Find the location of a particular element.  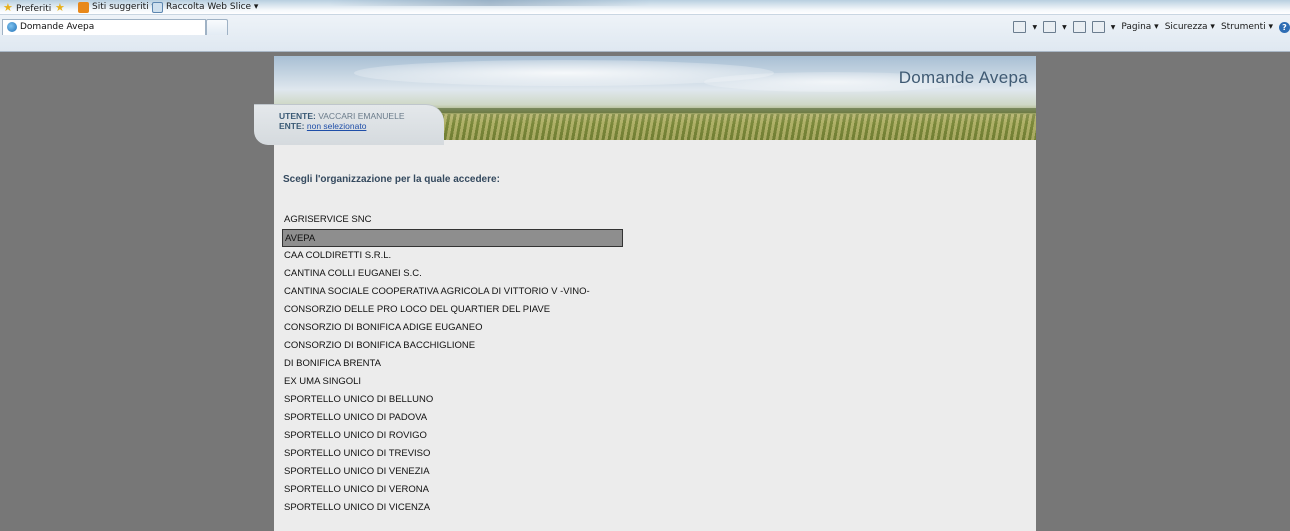

add-favorite-button: ★ is located at coordinates (61, 8).